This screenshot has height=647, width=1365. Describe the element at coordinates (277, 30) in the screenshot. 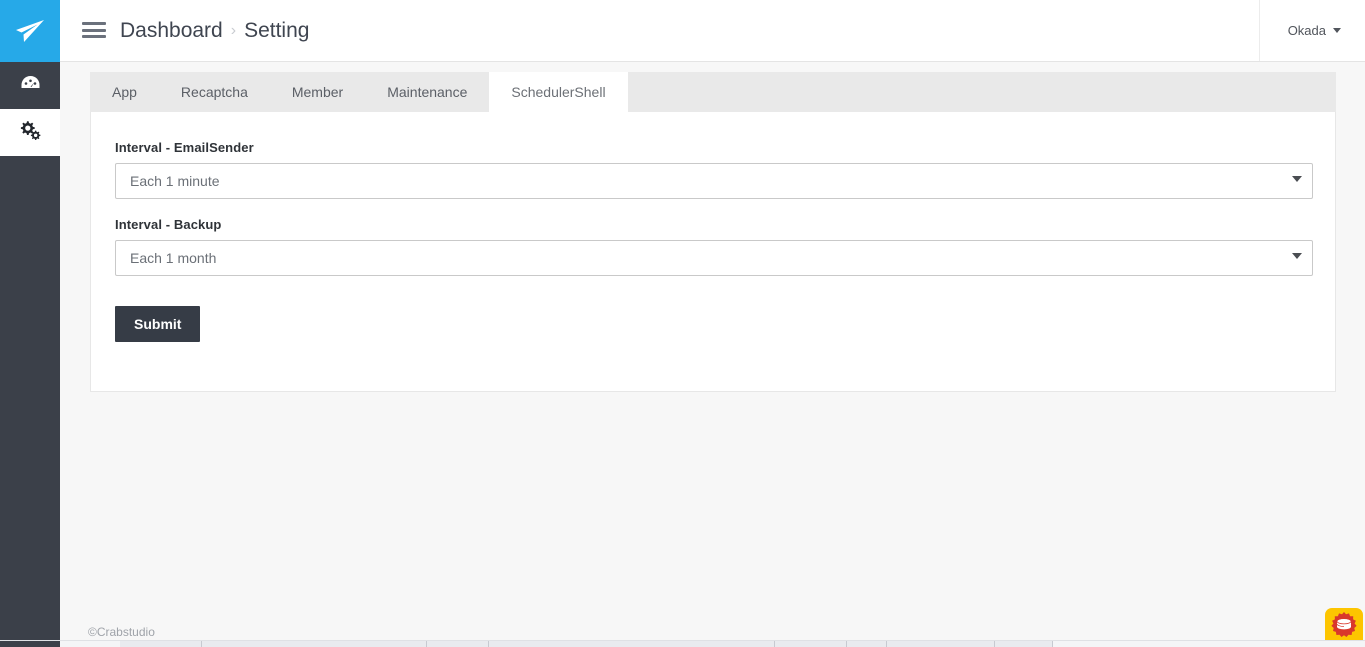

I see `breadcrumb-current: Setting` at that location.